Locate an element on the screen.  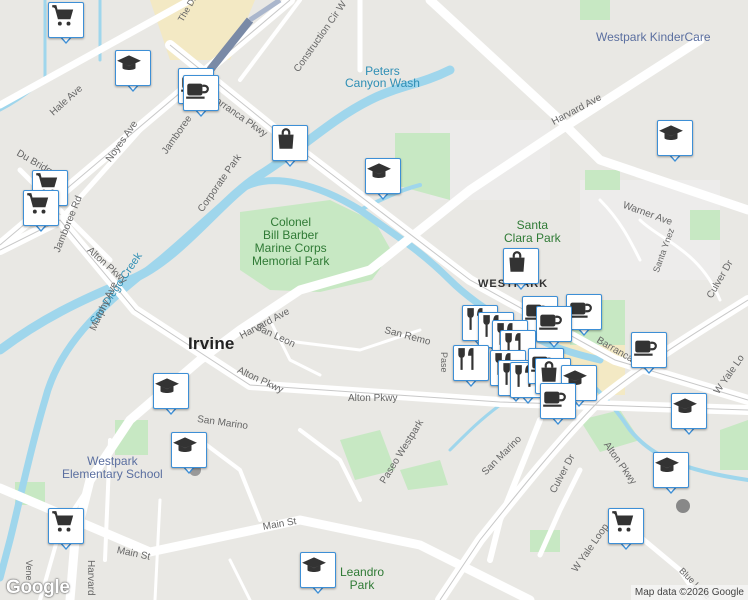
westpark-elementary-label: Westpark Elementary School is located at coordinates (112, 467).